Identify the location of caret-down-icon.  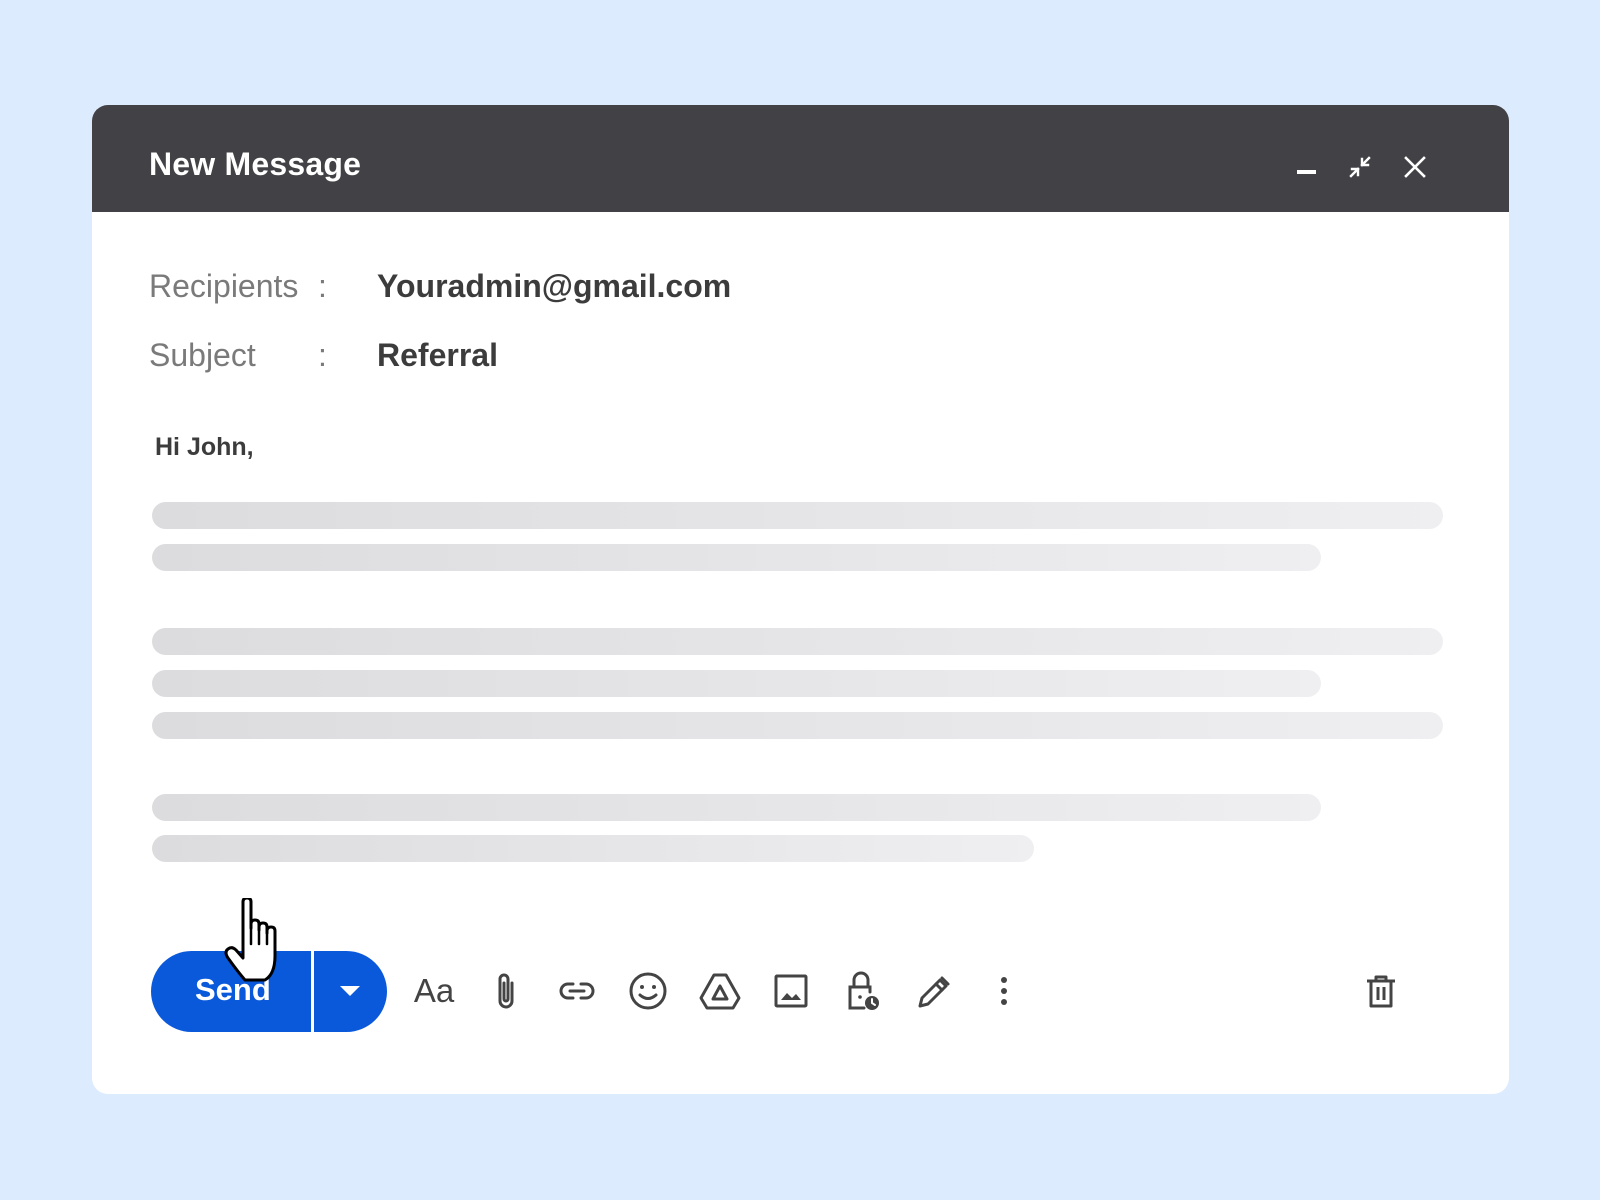
(350, 991).